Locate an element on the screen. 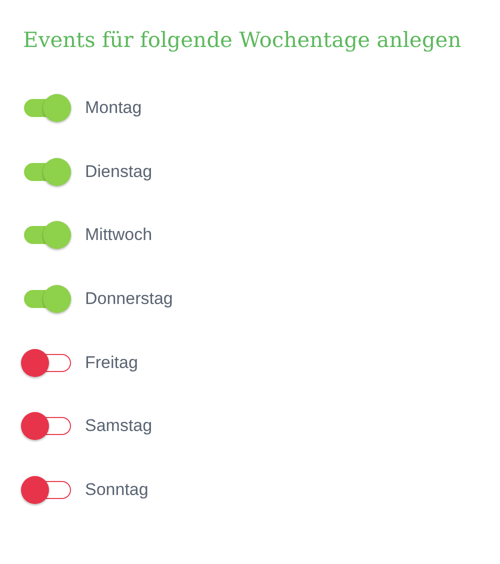 This screenshot has height=564, width=500. weekday-label: Sonntag is located at coordinates (116, 490).